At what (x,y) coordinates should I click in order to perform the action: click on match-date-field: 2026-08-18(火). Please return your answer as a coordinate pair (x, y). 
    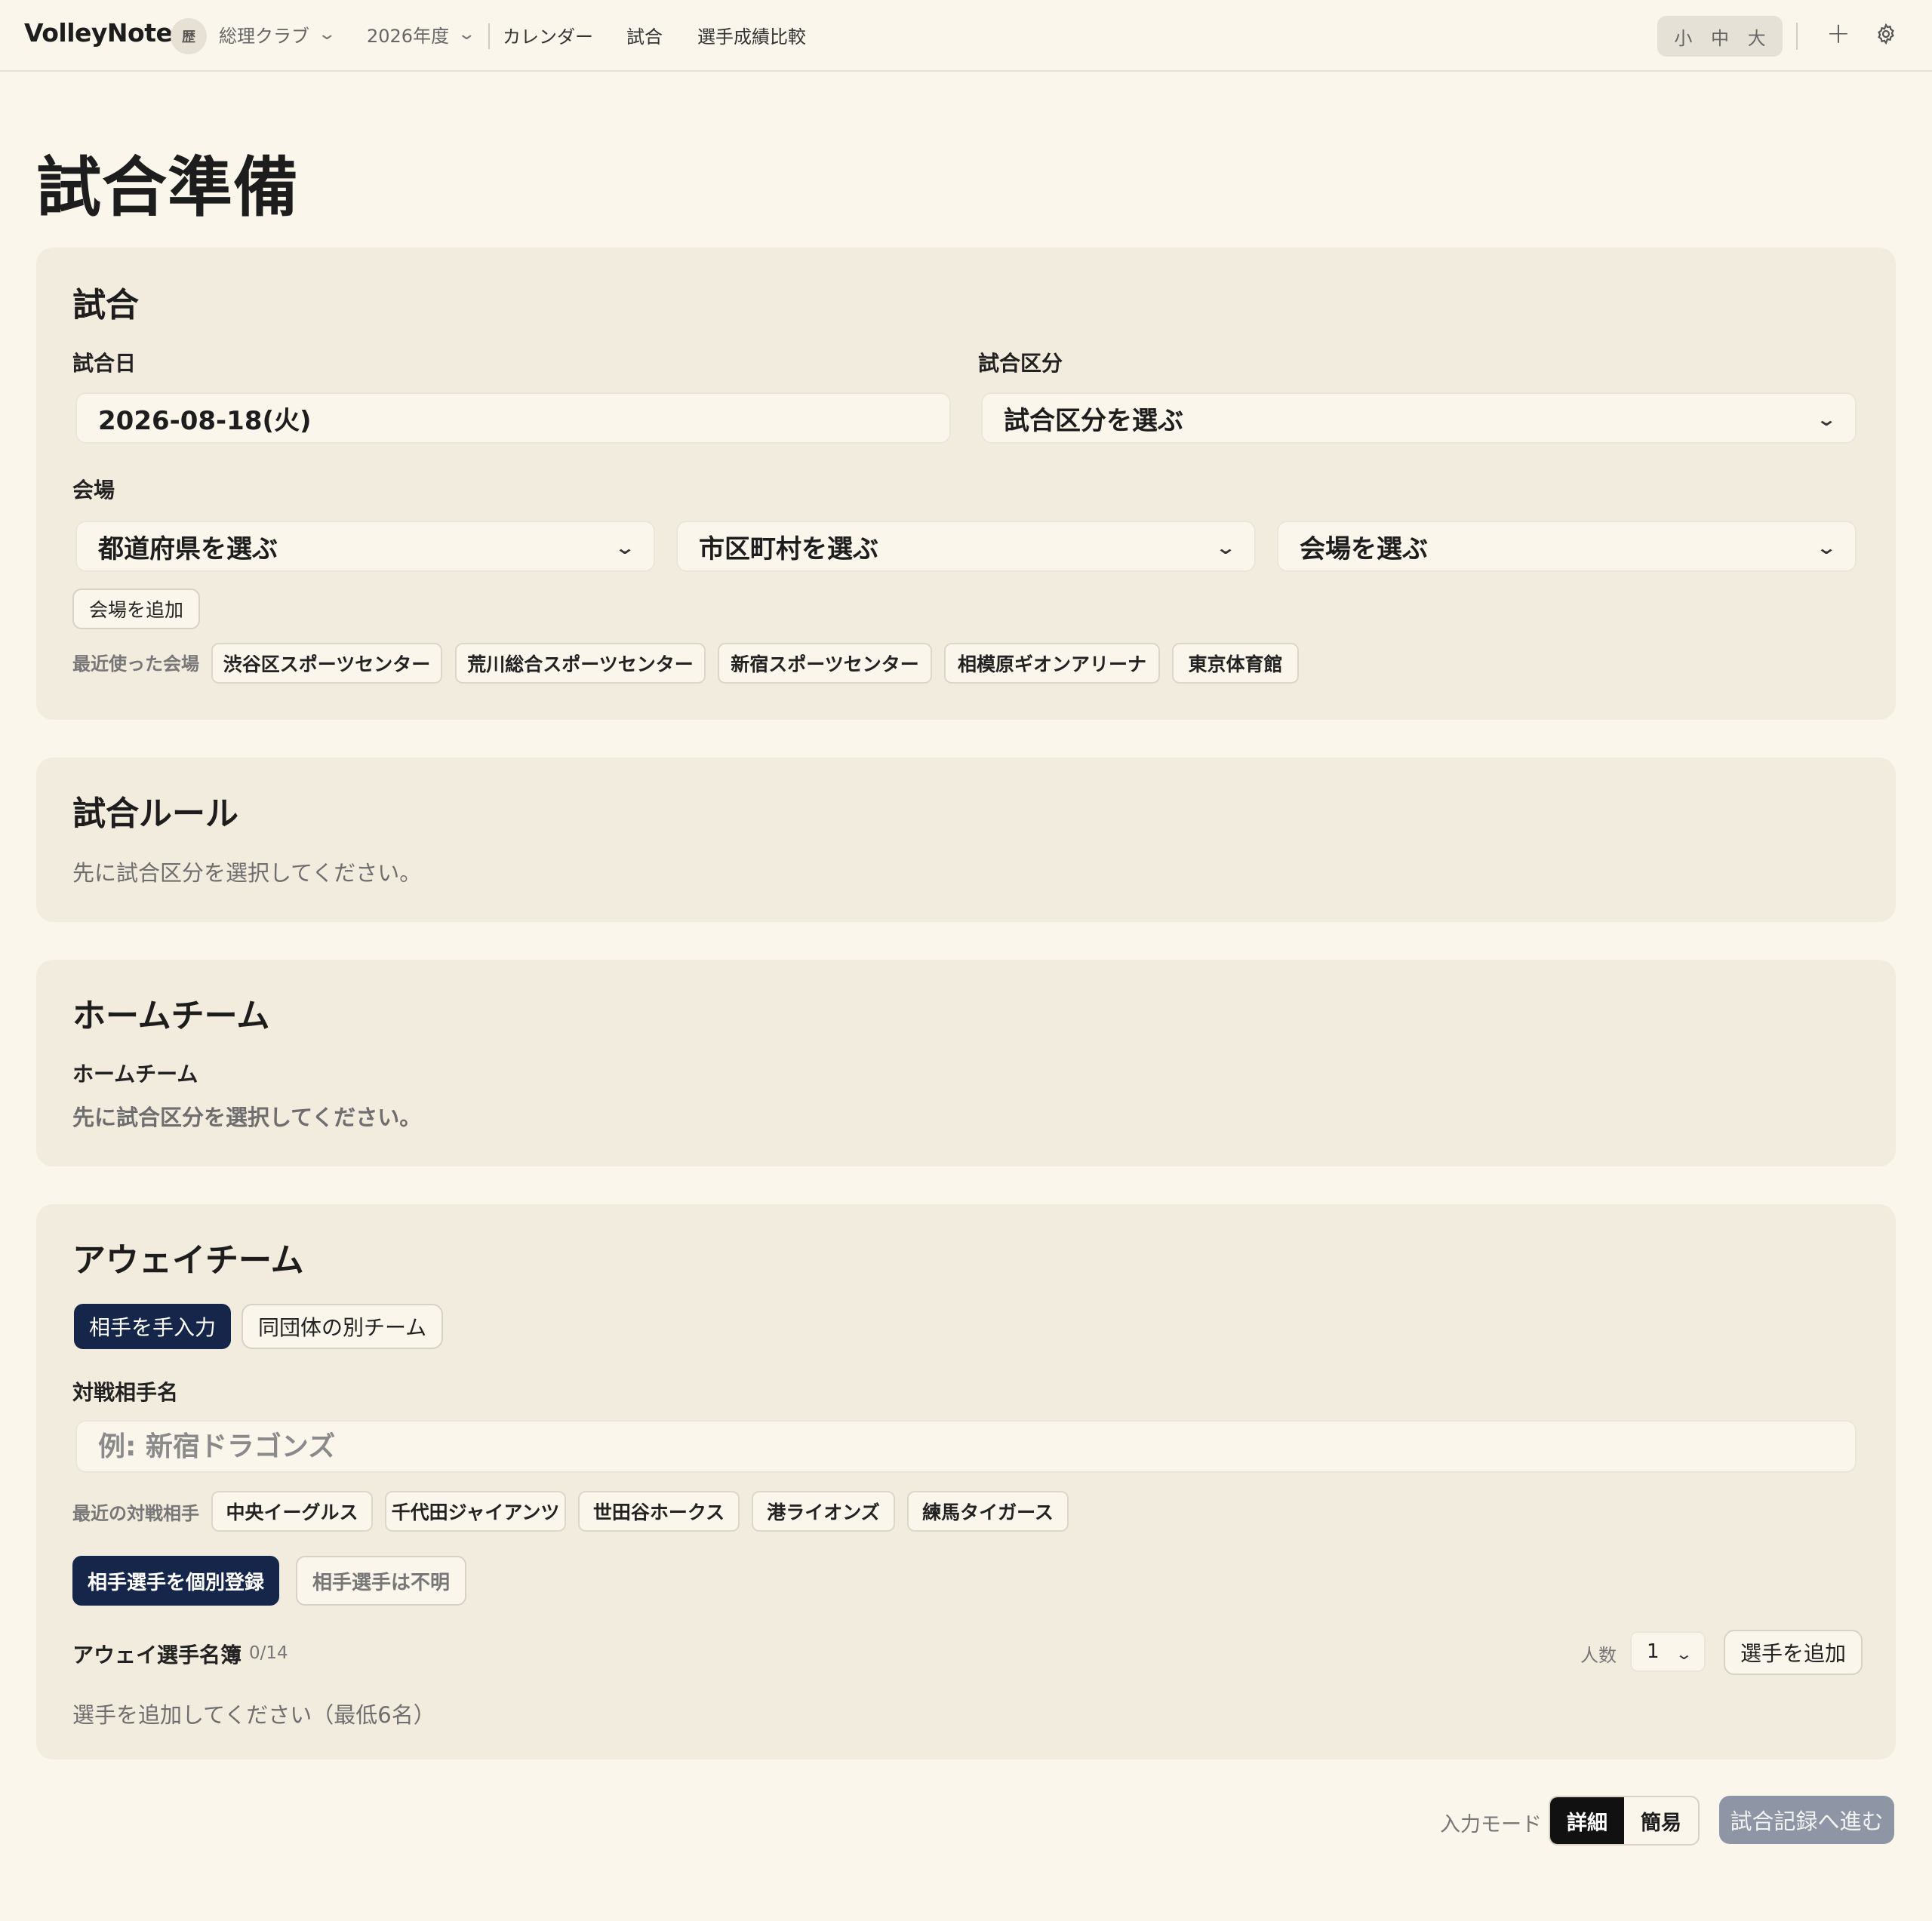
    Looking at the image, I should click on (513, 418).